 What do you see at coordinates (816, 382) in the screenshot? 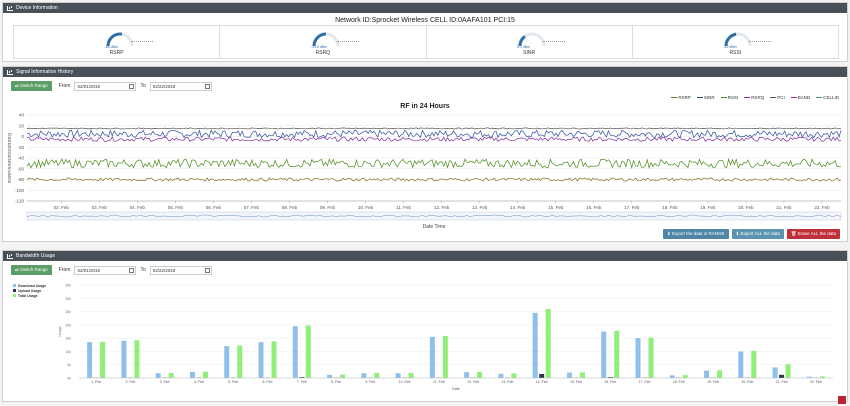
I see `x-tick-label: 22. Feb` at bounding box center [816, 382].